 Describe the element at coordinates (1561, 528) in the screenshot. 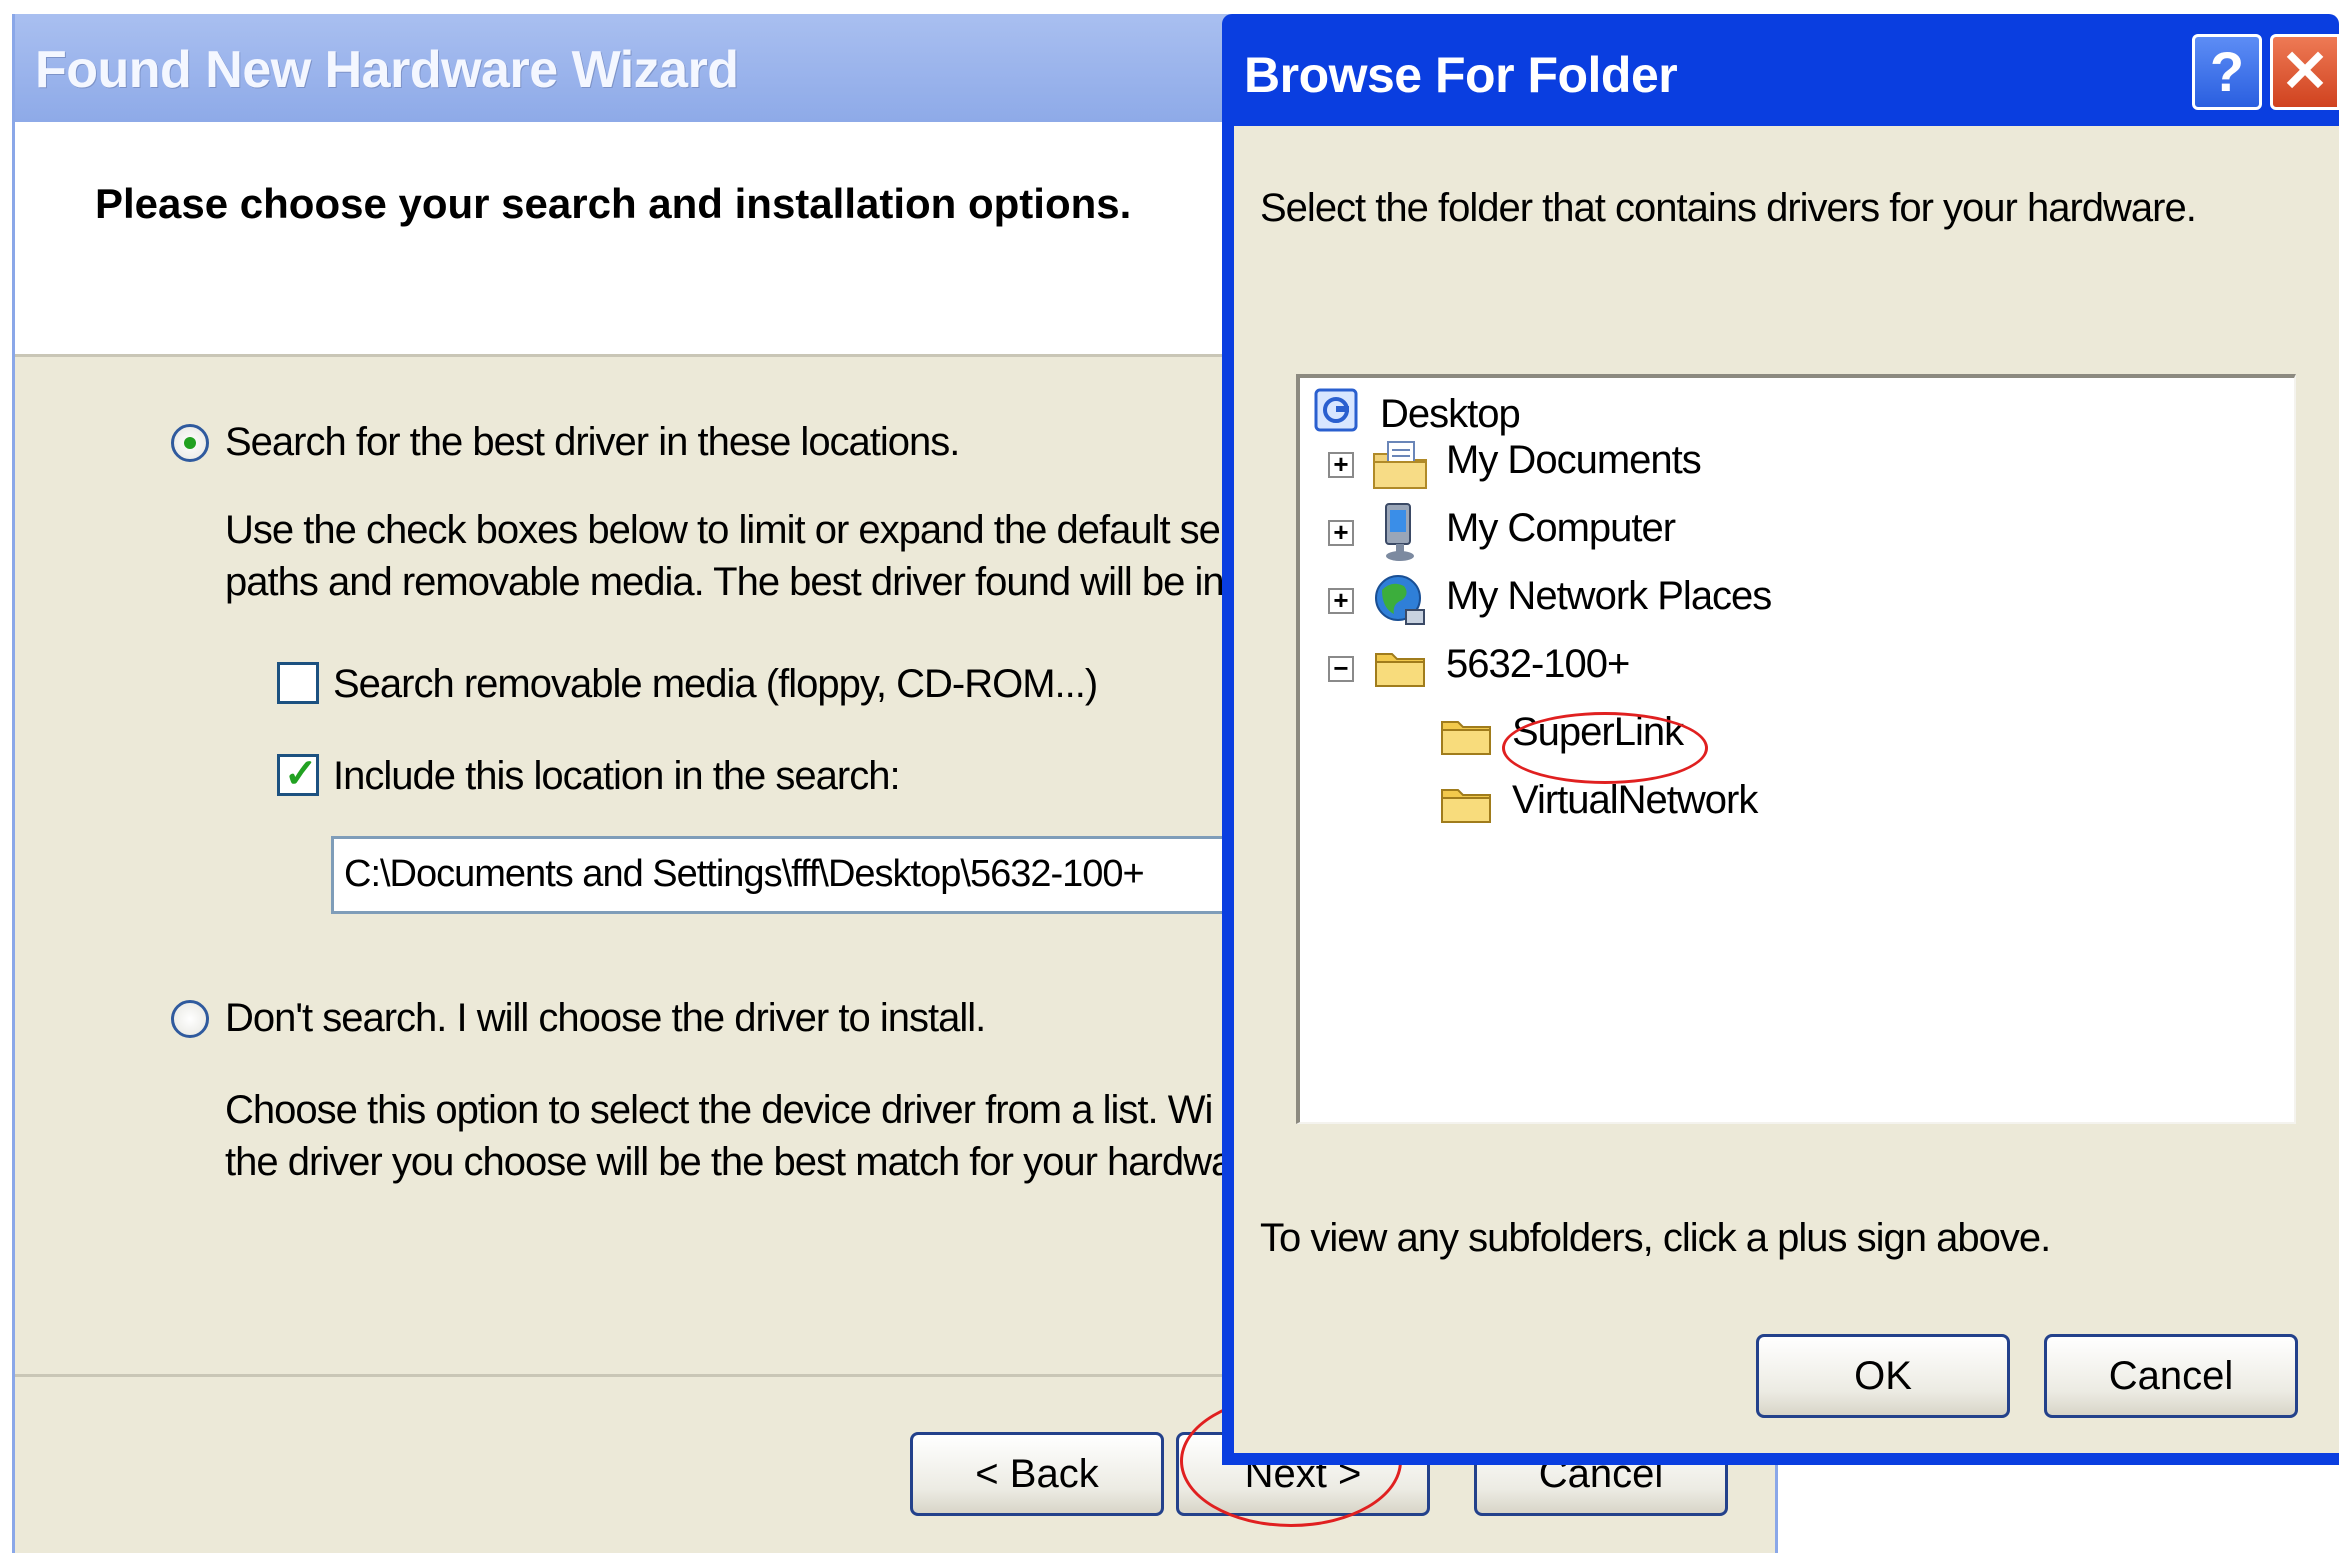

I see `tree-item-my-computer: My Computer` at that location.